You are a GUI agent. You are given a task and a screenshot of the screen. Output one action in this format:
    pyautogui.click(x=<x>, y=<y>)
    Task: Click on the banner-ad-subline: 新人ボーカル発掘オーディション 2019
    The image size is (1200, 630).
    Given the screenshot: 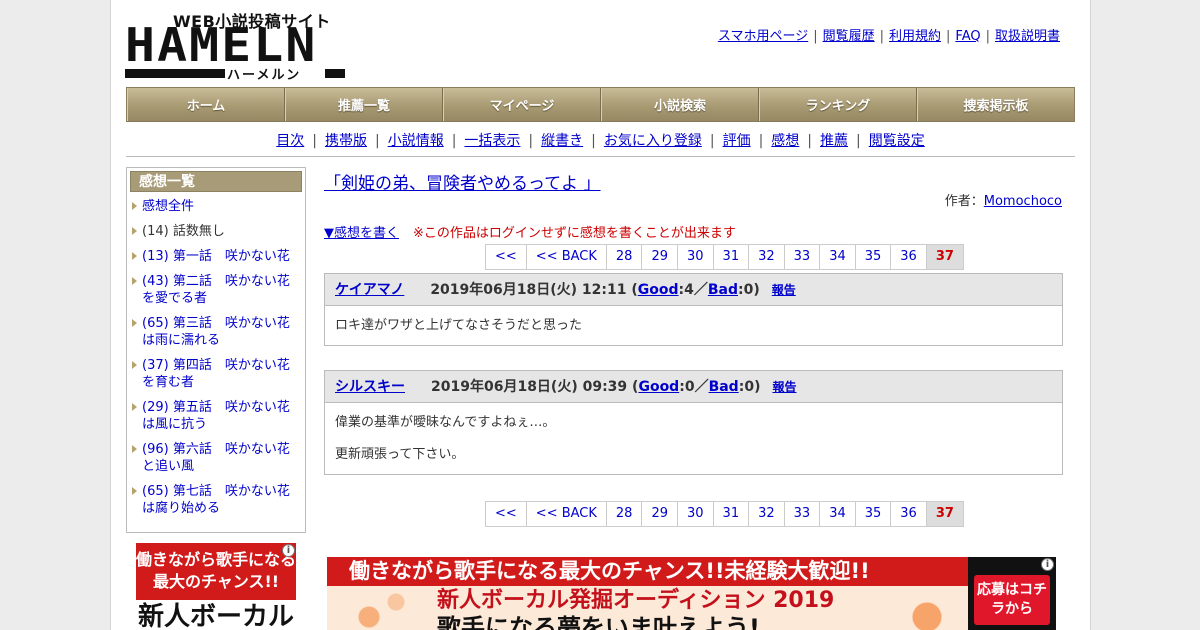 What is the action you would take?
    pyautogui.click(x=636, y=600)
    